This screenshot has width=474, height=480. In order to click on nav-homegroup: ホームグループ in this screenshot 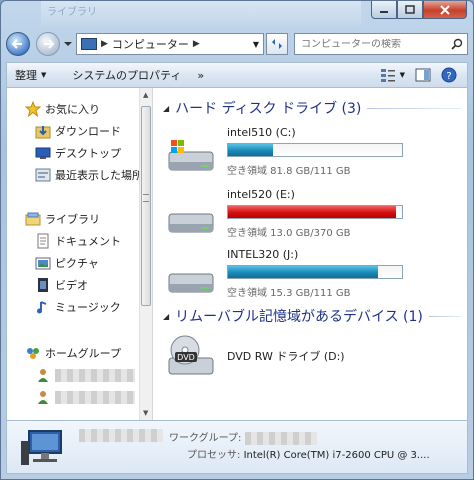, I will do `click(73, 353)`.